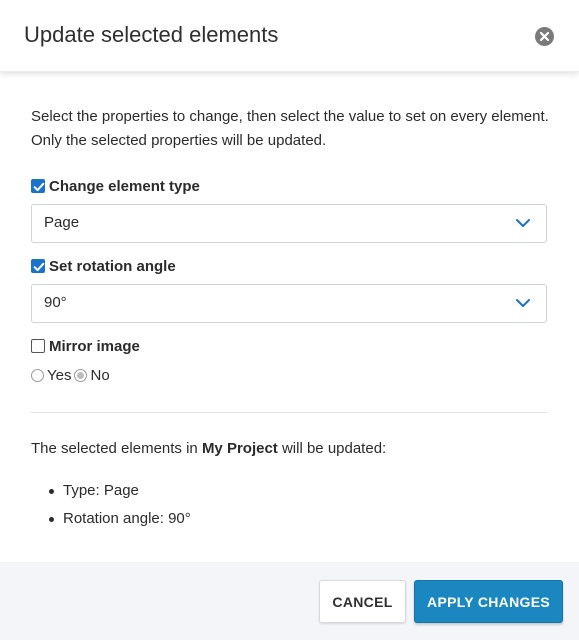  Describe the element at coordinates (59, 375) in the screenshot. I see `mirror-yes-label: Yes` at that location.